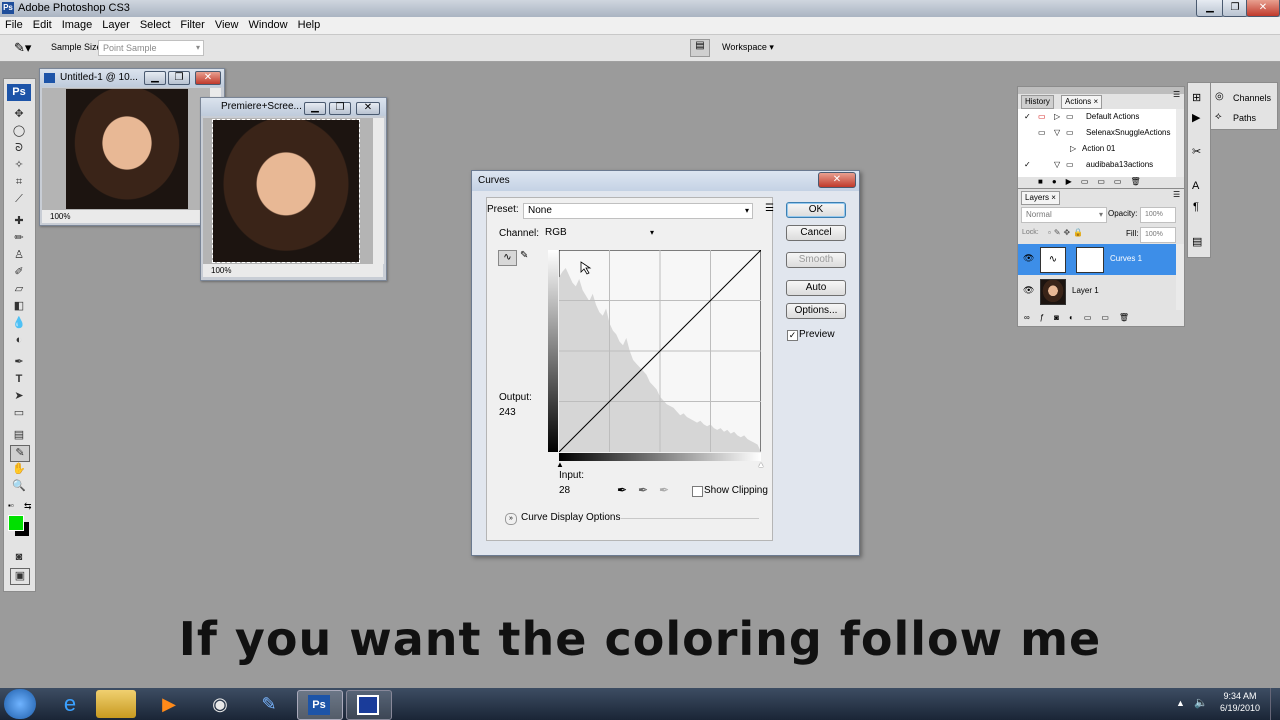  I want to click on opacity-input: 100%, so click(1158, 215).